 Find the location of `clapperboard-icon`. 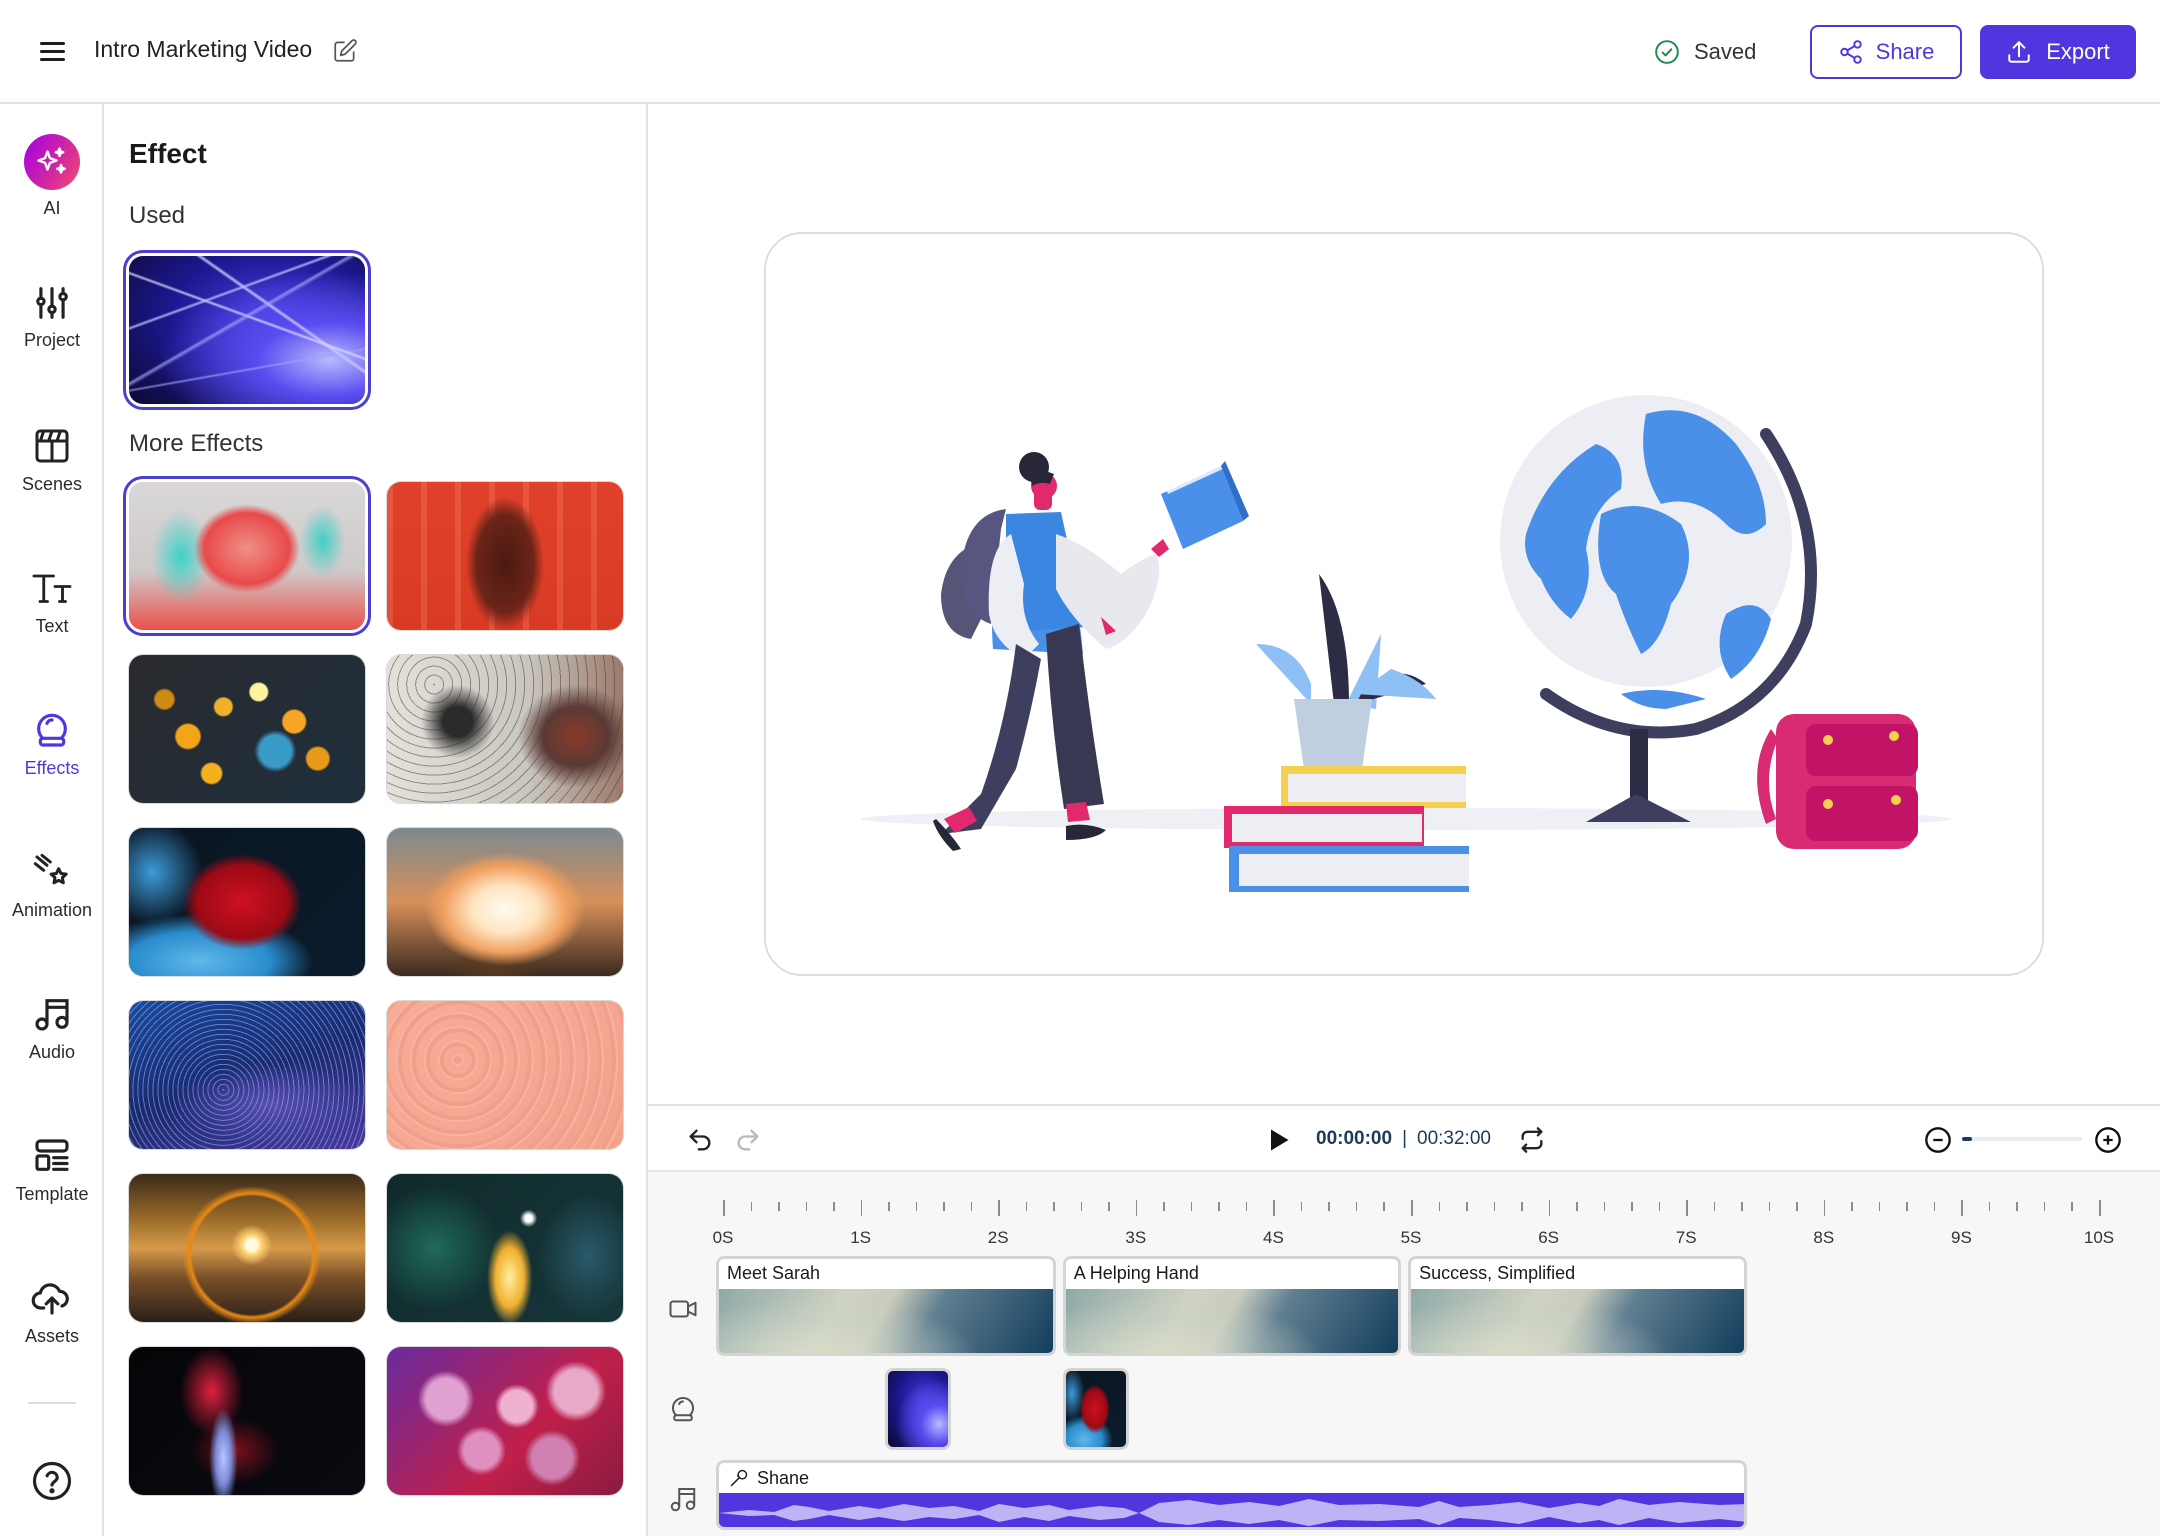

clapperboard-icon is located at coordinates (52, 446).